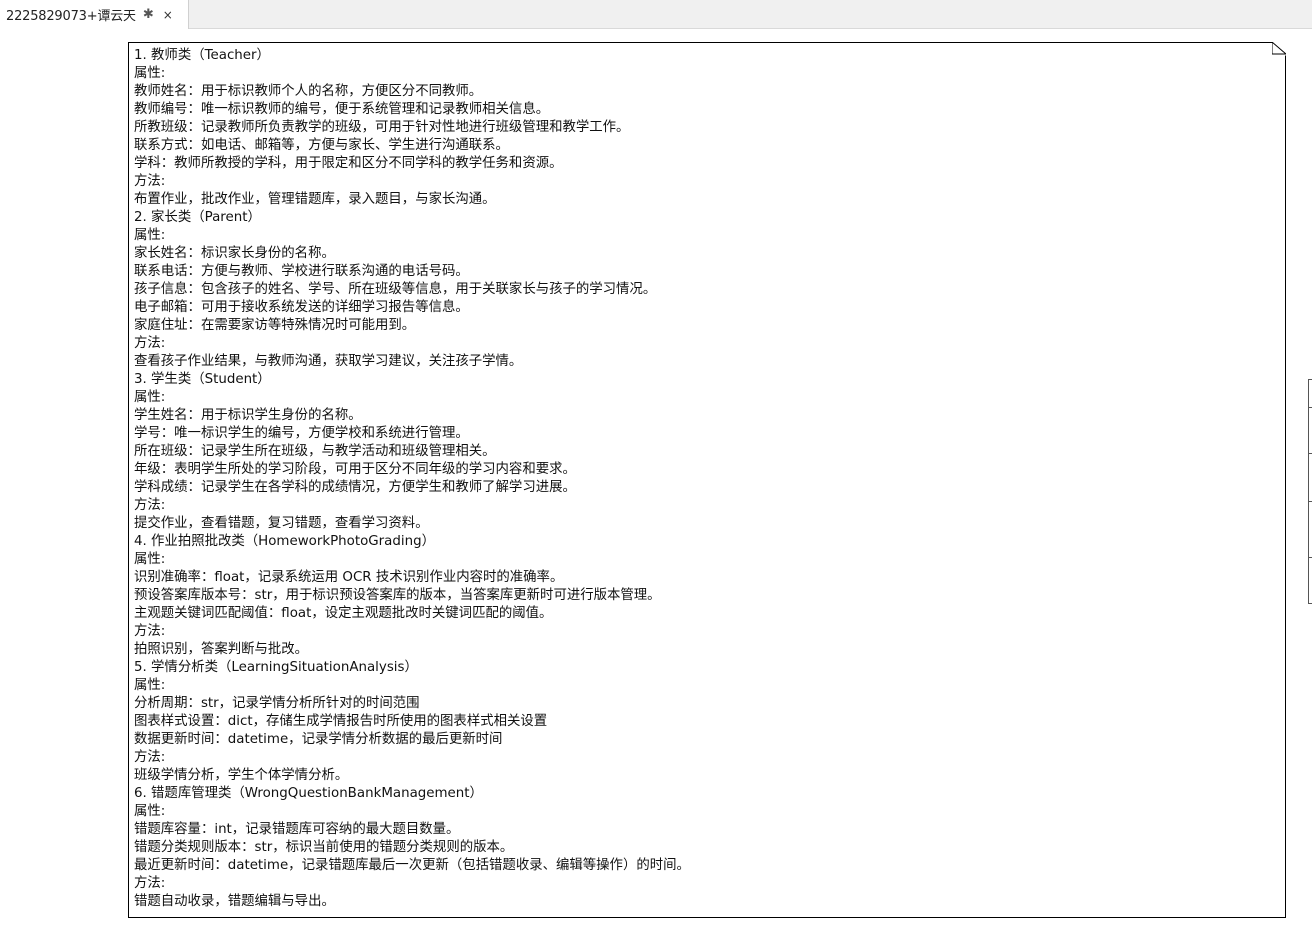  I want to click on note-line: 学科成绩：记录学生在各学科的成绩情况，方便学生和教师了解学习进展。, so click(355, 487).